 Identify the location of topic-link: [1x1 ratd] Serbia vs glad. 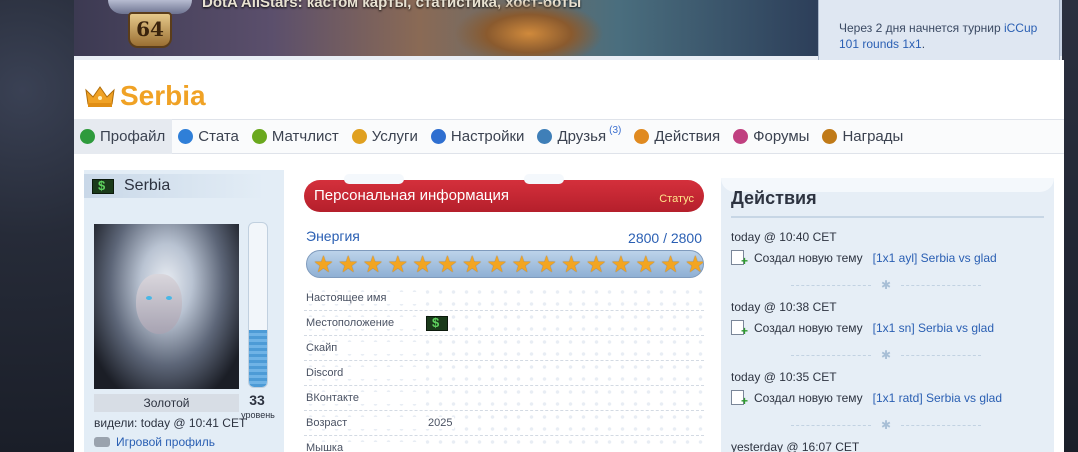
(937, 398).